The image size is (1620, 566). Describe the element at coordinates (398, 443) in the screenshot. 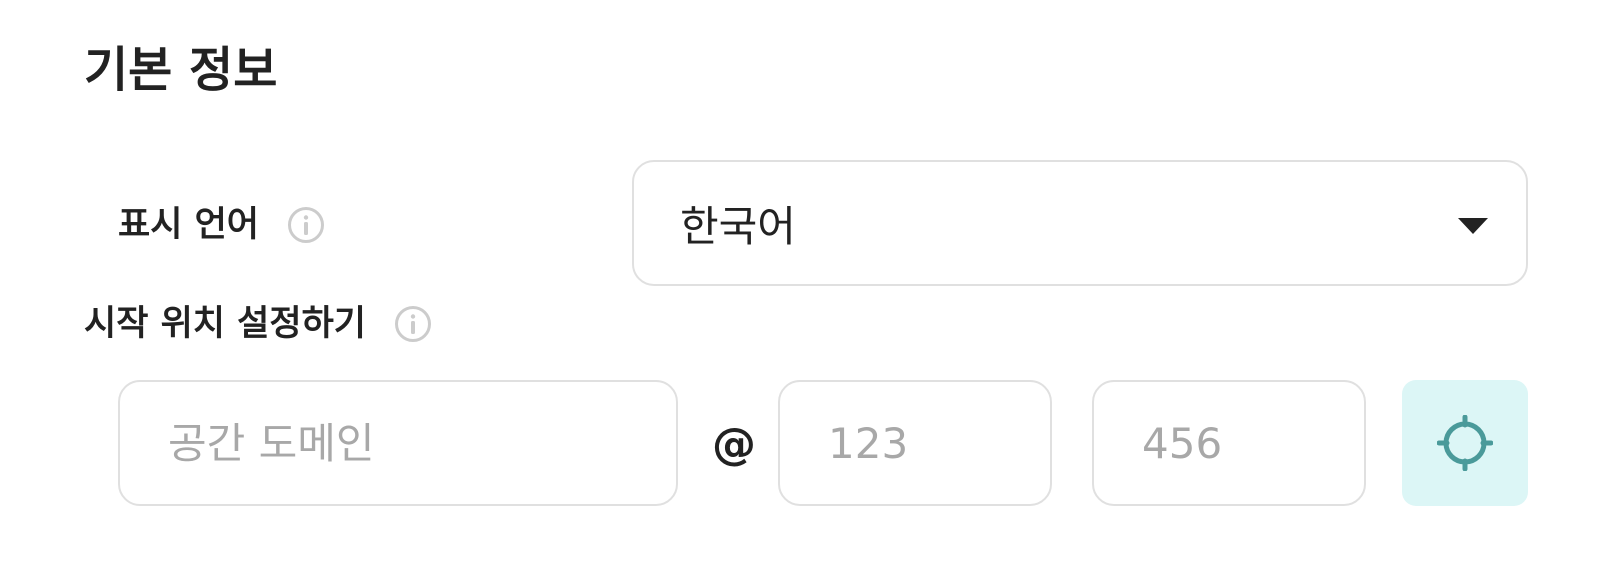

I see `space-domain-input` at that location.